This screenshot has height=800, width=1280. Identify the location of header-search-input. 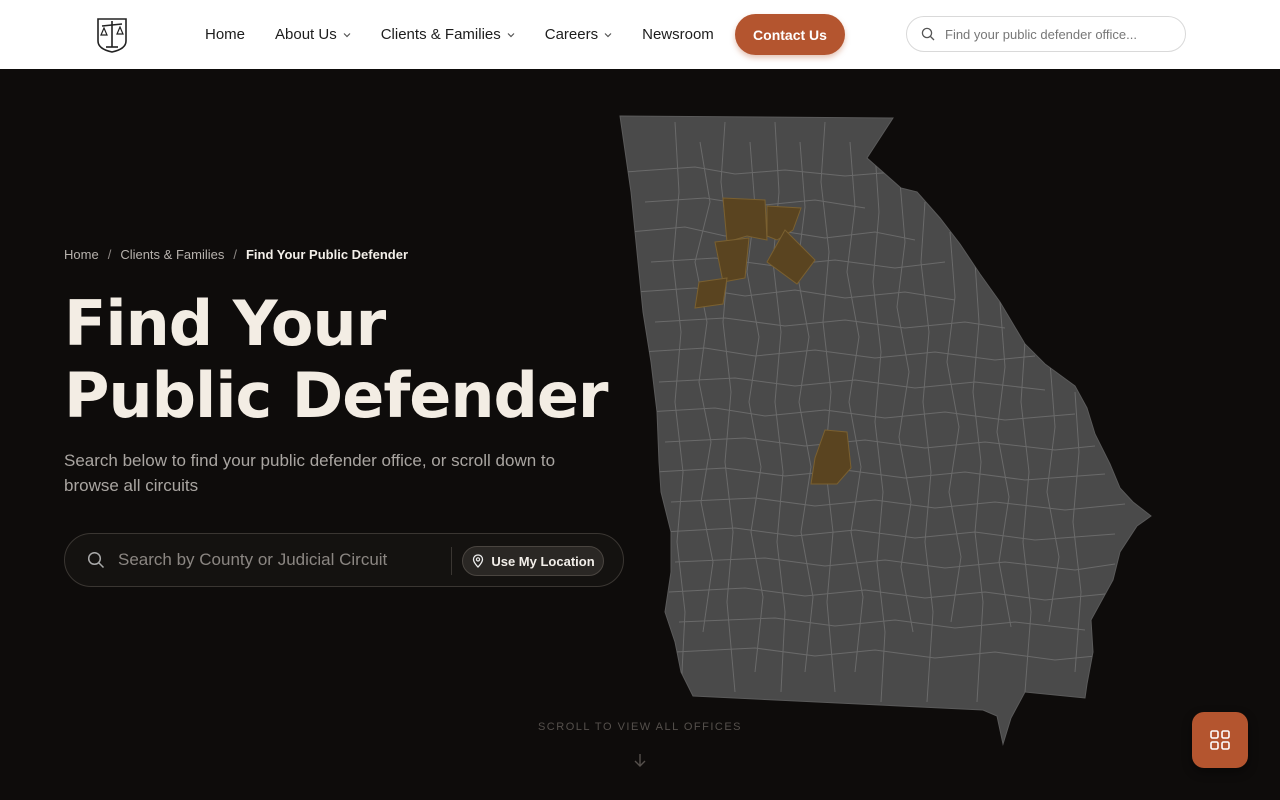
(1055, 34).